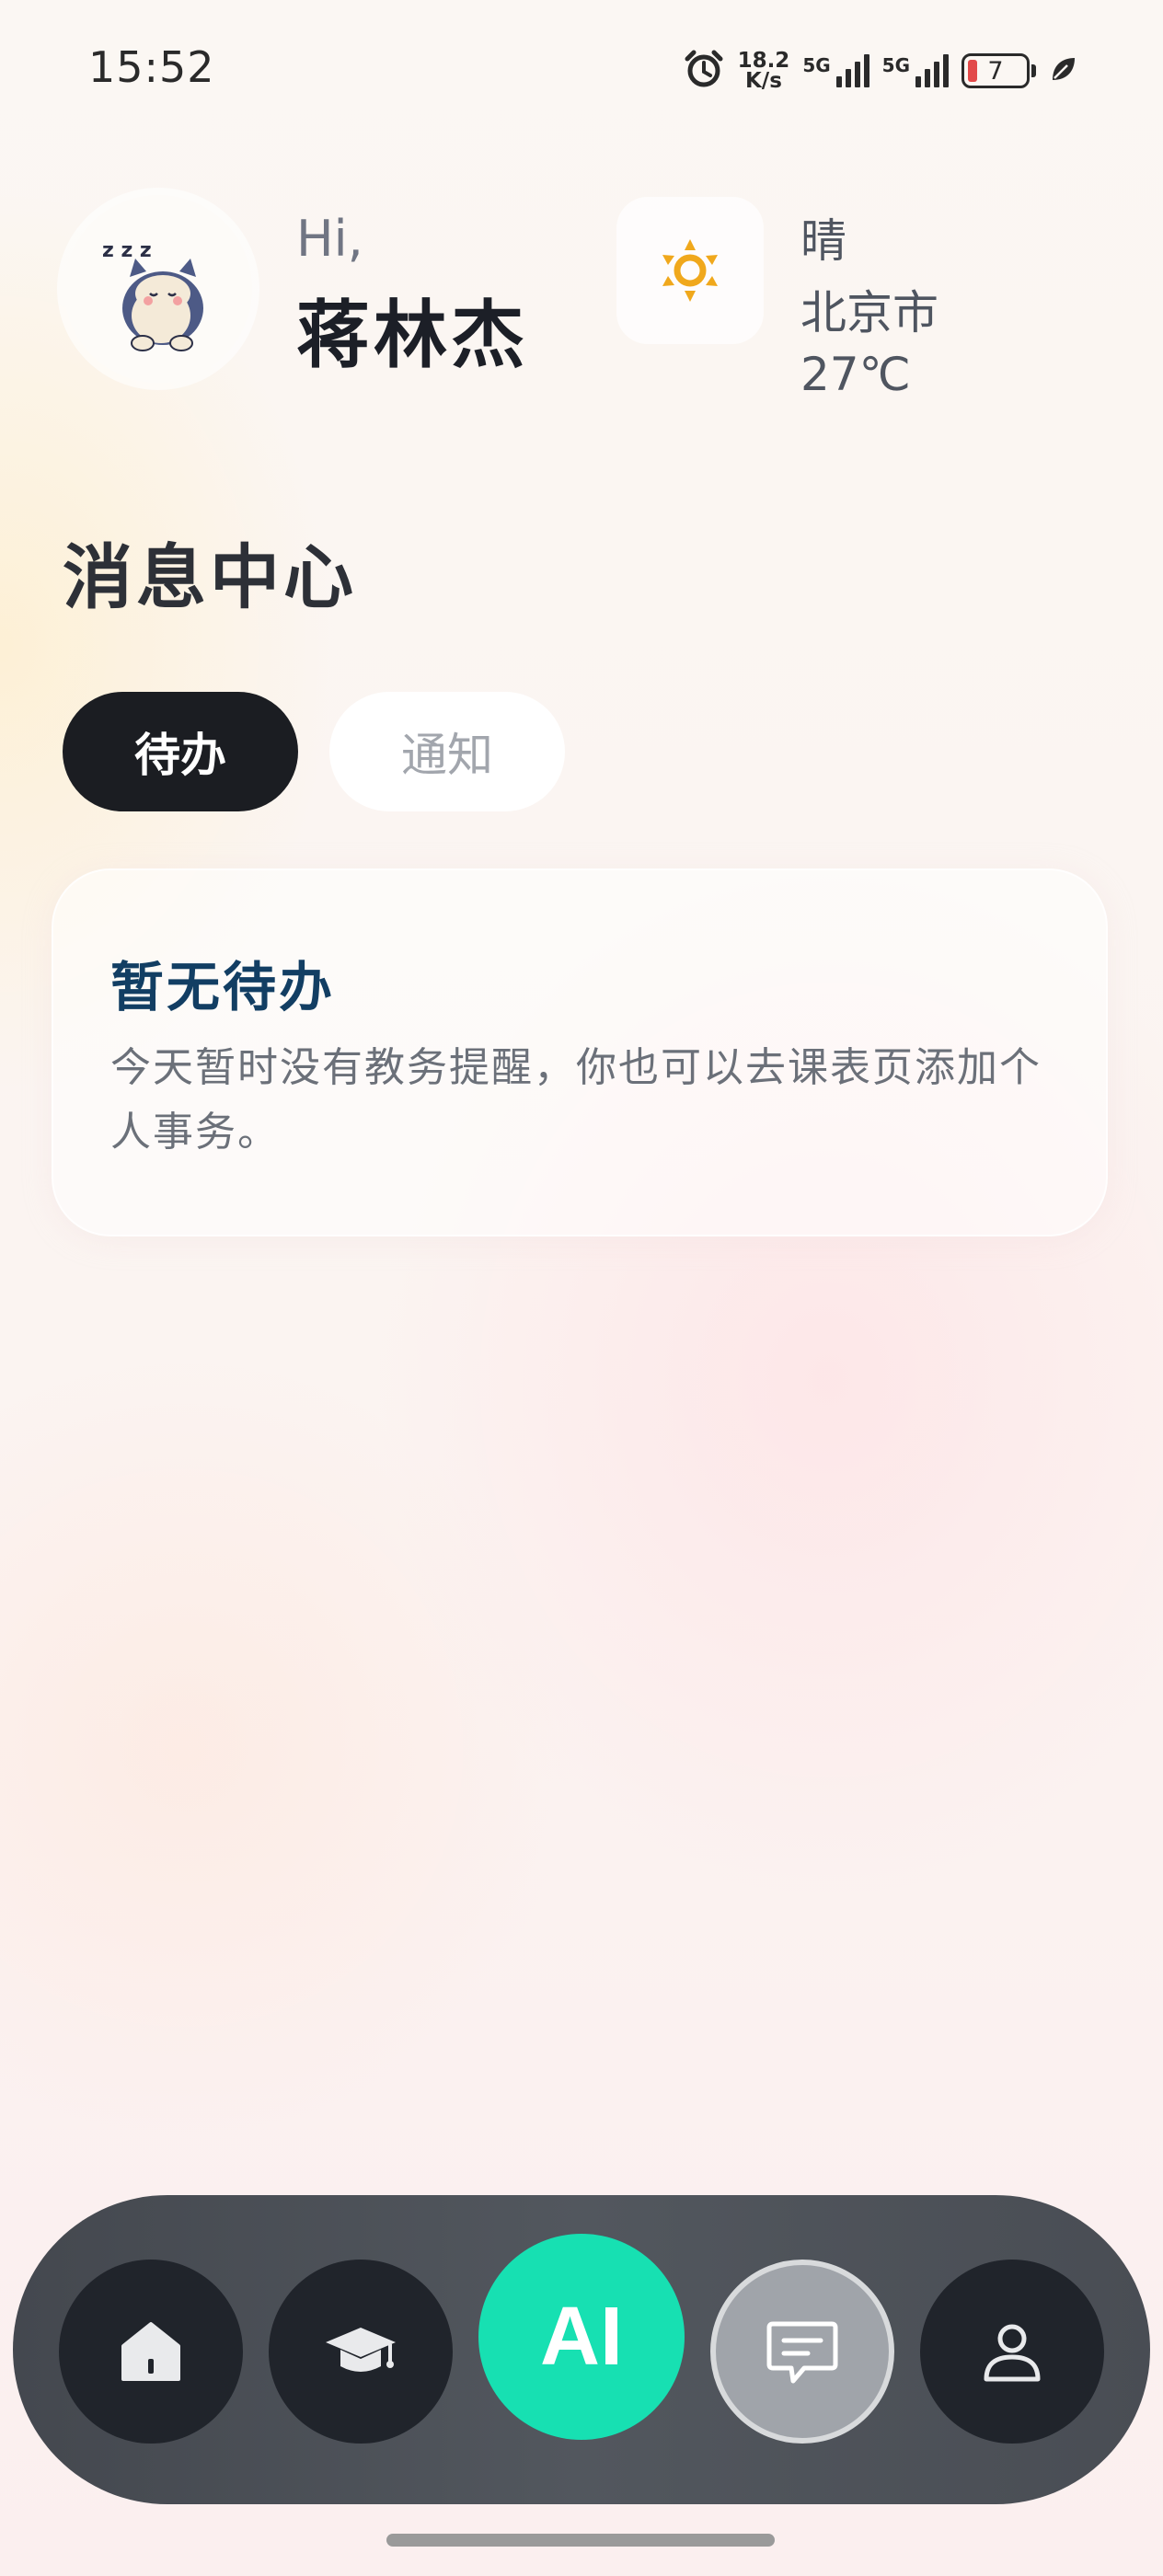 The height and width of the screenshot is (2576, 1163). I want to click on weather-icon-box, so click(690, 270).